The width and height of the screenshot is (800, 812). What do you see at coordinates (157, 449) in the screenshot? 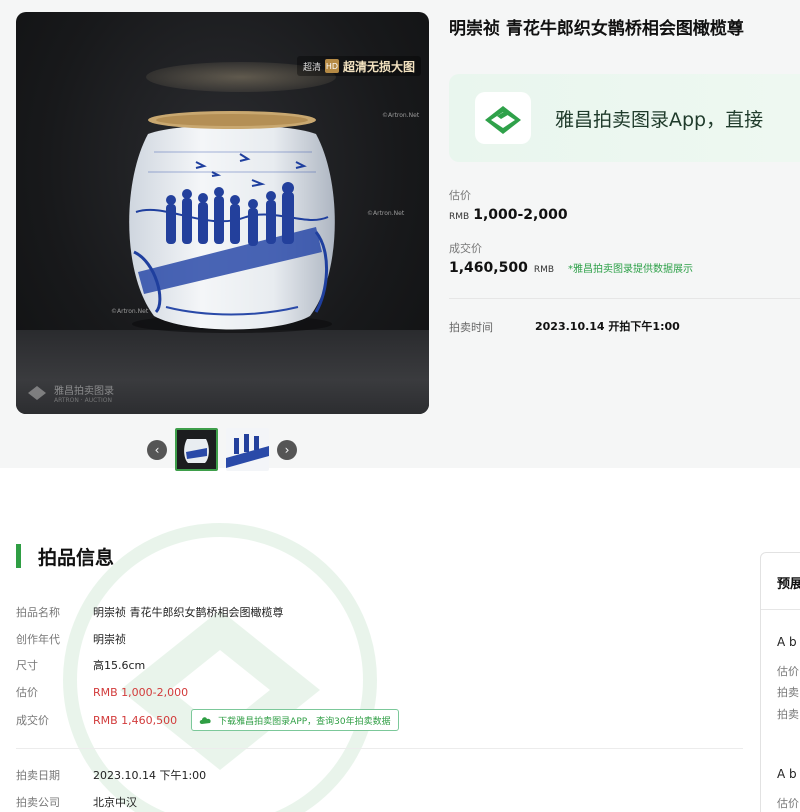
I see `chevron-left-icon: ‹` at bounding box center [157, 449].